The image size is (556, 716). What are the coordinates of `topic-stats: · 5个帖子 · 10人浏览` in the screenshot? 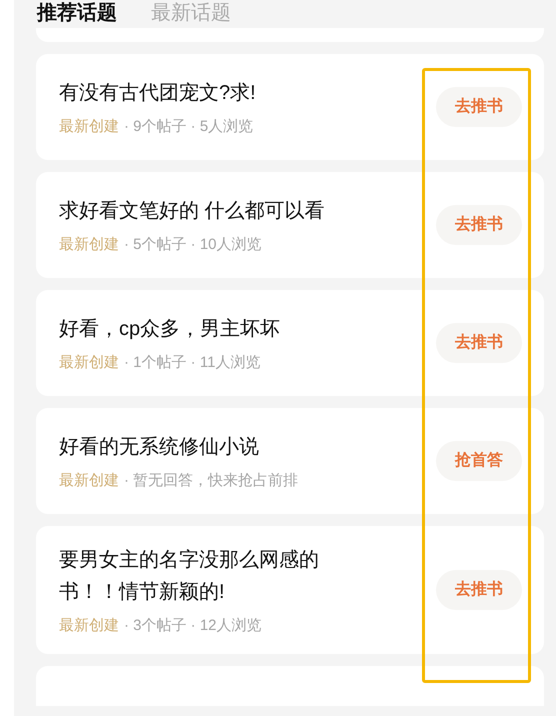 It's located at (193, 245).